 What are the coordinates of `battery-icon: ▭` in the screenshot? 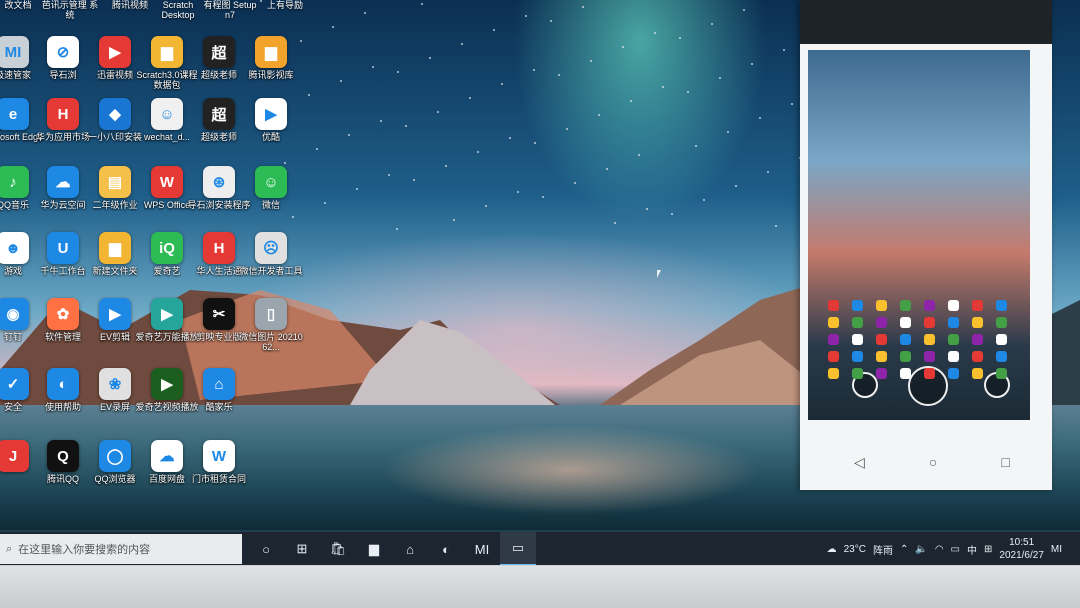 It's located at (955, 549).